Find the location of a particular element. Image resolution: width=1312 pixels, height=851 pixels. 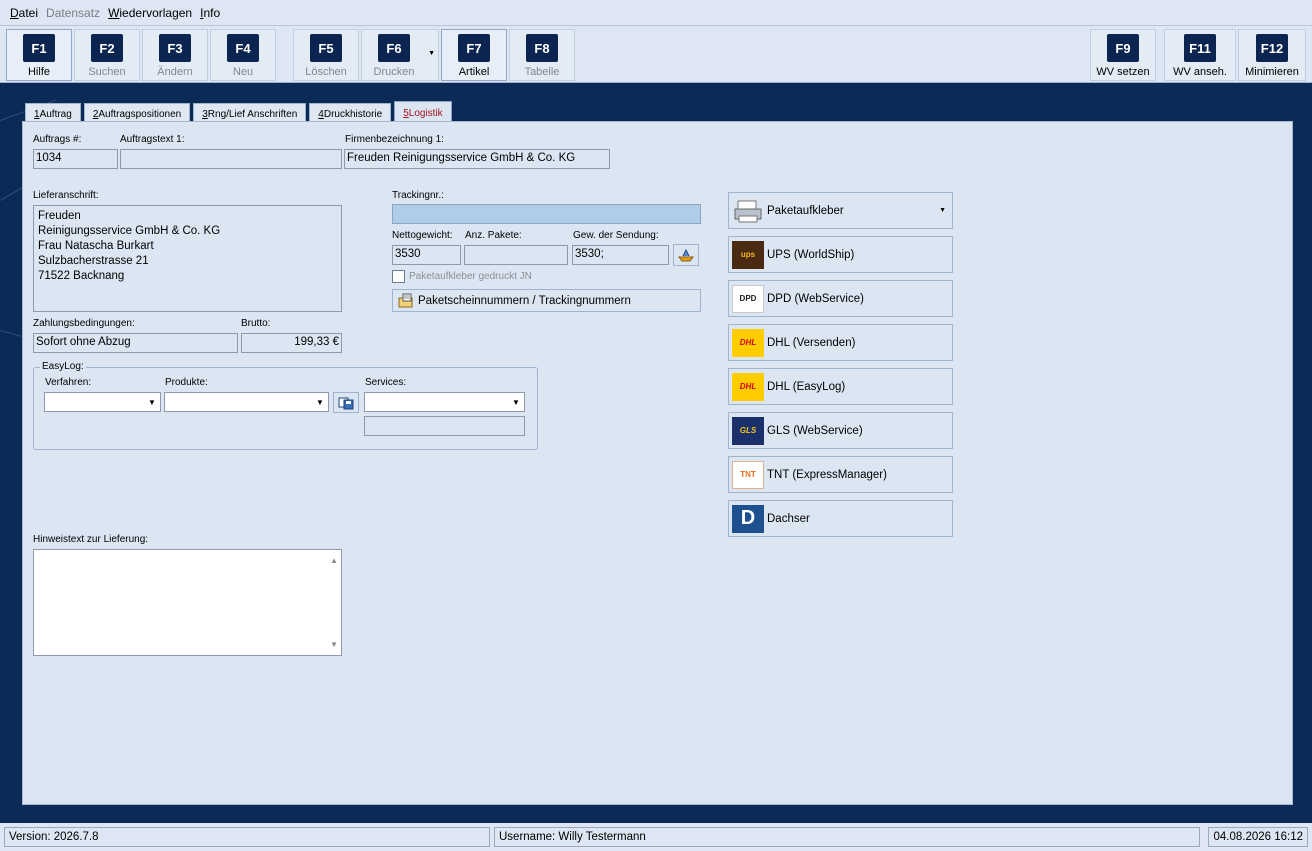

dachser-logo-icon: D is located at coordinates (748, 518).